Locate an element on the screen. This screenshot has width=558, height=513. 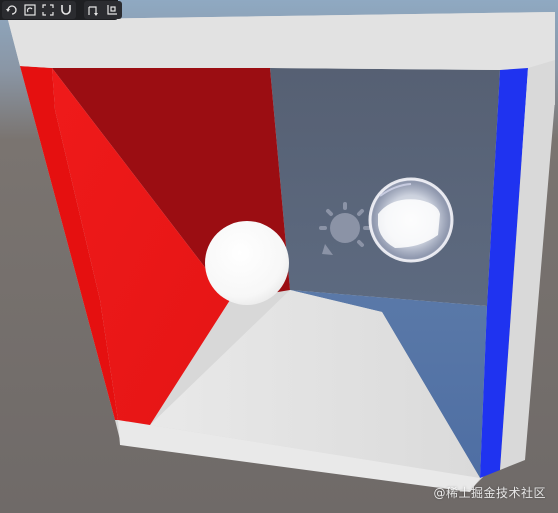
scale-tool-button is located at coordinates (48, 10).